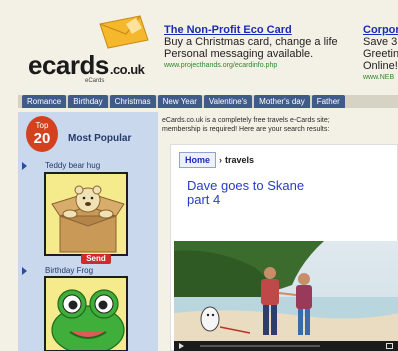 Image resolution: width=398 pixels, height=351 pixels. What do you see at coordinates (88, 132) in the screenshot?
I see `sidebar-header: Top 20 Most Popular` at bounding box center [88, 132].